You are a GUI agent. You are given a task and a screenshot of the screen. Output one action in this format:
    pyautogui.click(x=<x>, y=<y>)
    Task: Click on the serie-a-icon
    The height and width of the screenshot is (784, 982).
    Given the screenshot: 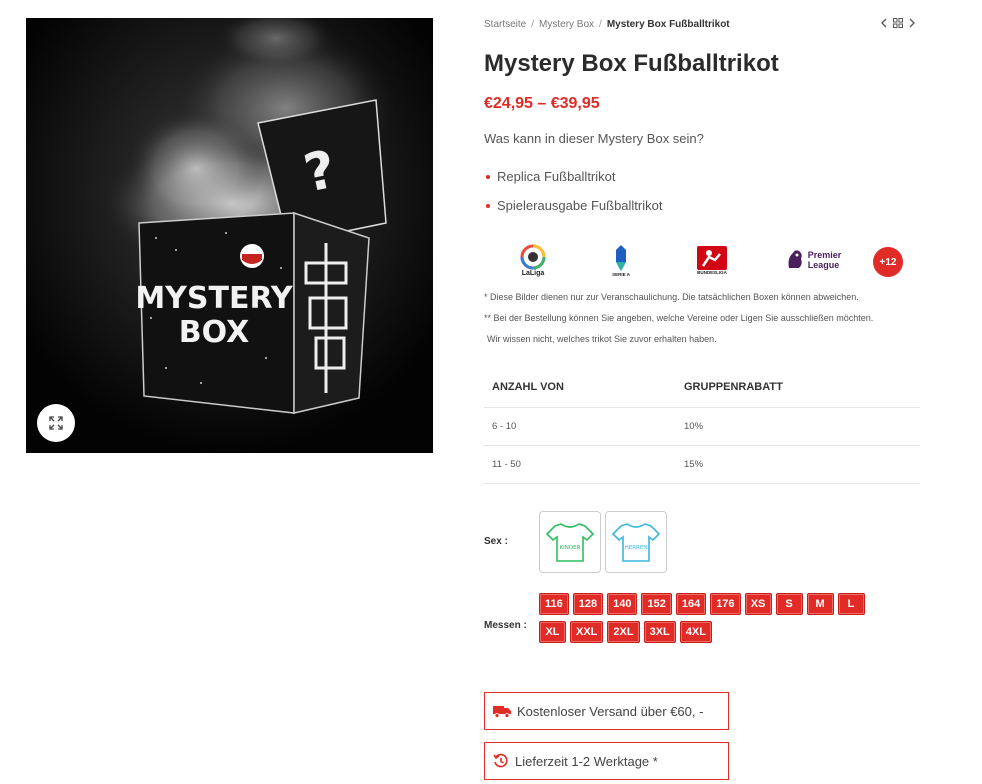 What is the action you would take?
    pyautogui.click(x=621, y=257)
    